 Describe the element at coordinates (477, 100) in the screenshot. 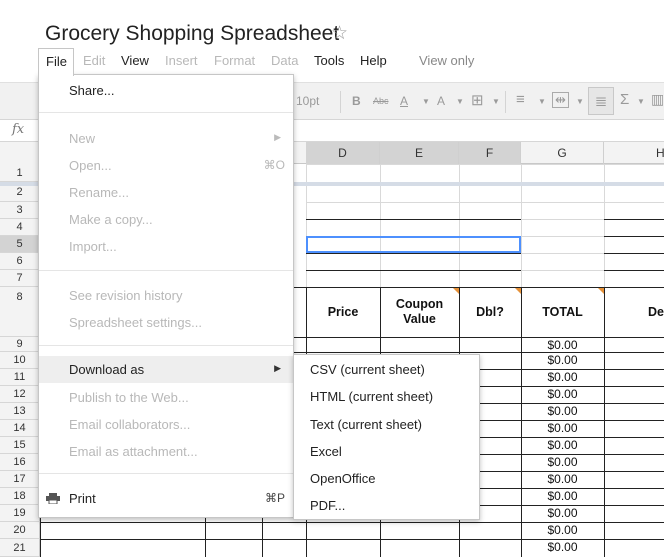

I see `borders-icon: ⊞` at that location.